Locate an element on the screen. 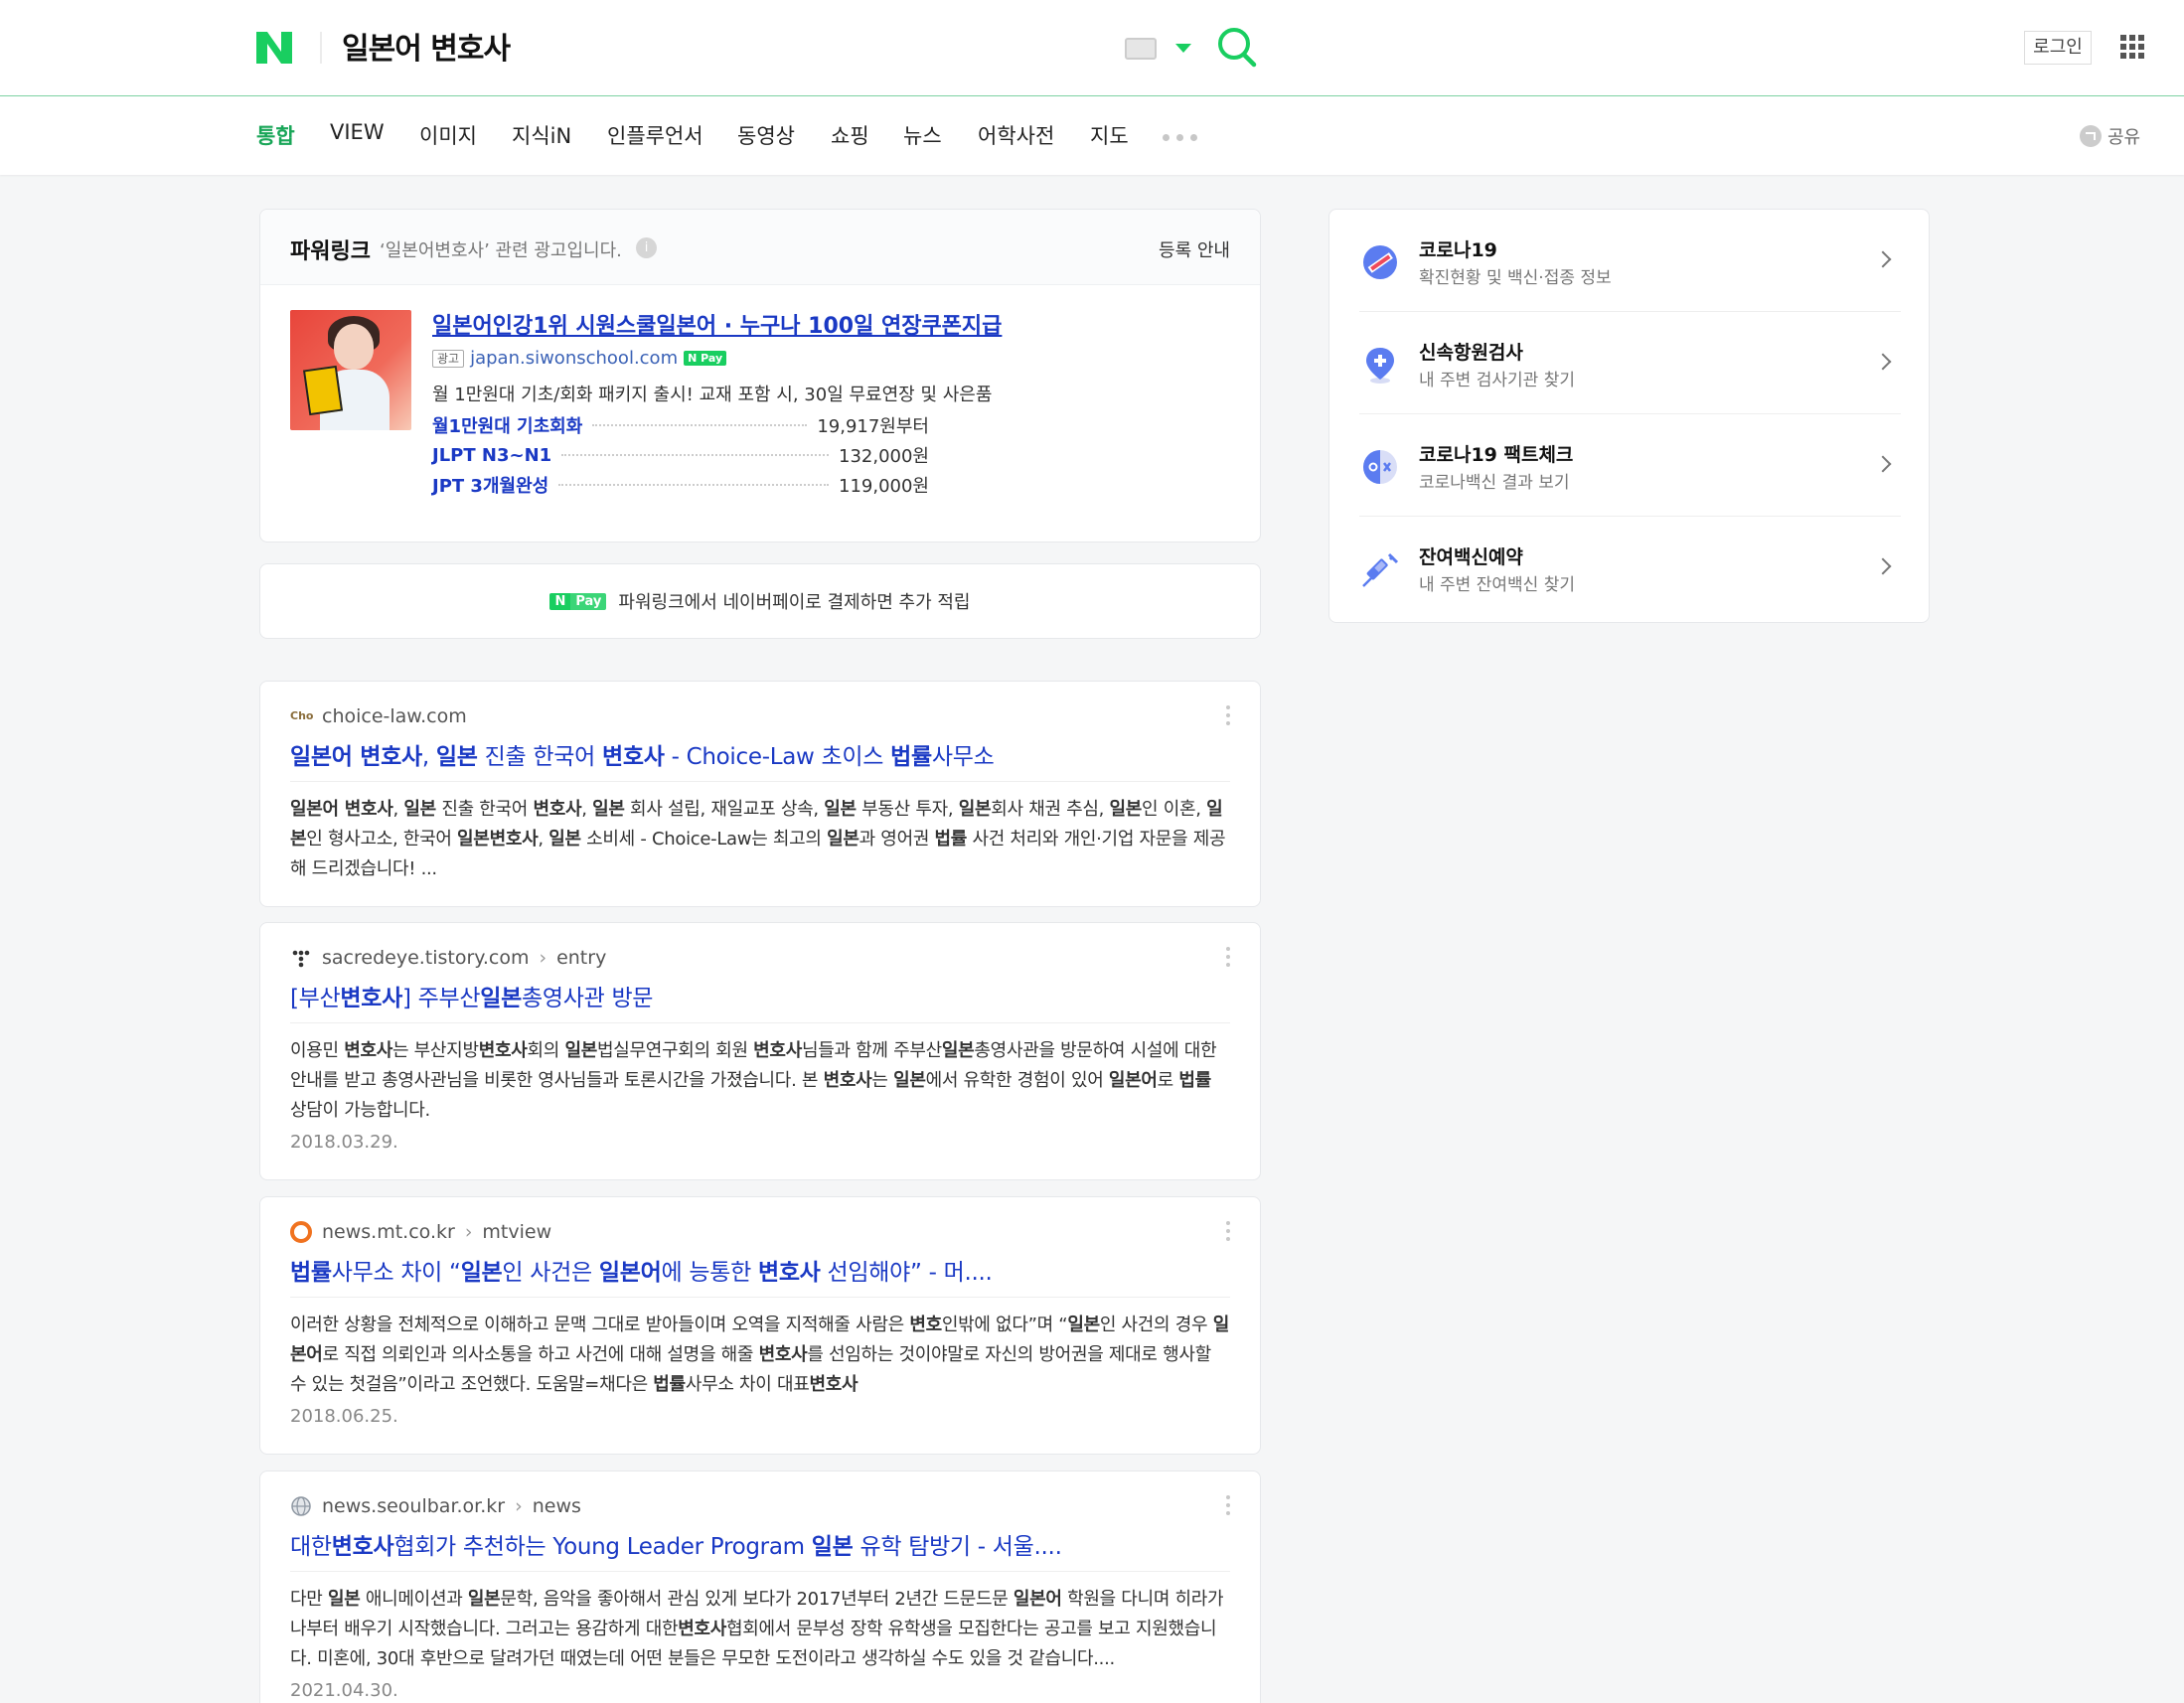 The height and width of the screenshot is (1703, 2184). npay-banner: N Pay 파워링크에서 네이버페이로 결제하면 추가 적립 is located at coordinates (760, 601).